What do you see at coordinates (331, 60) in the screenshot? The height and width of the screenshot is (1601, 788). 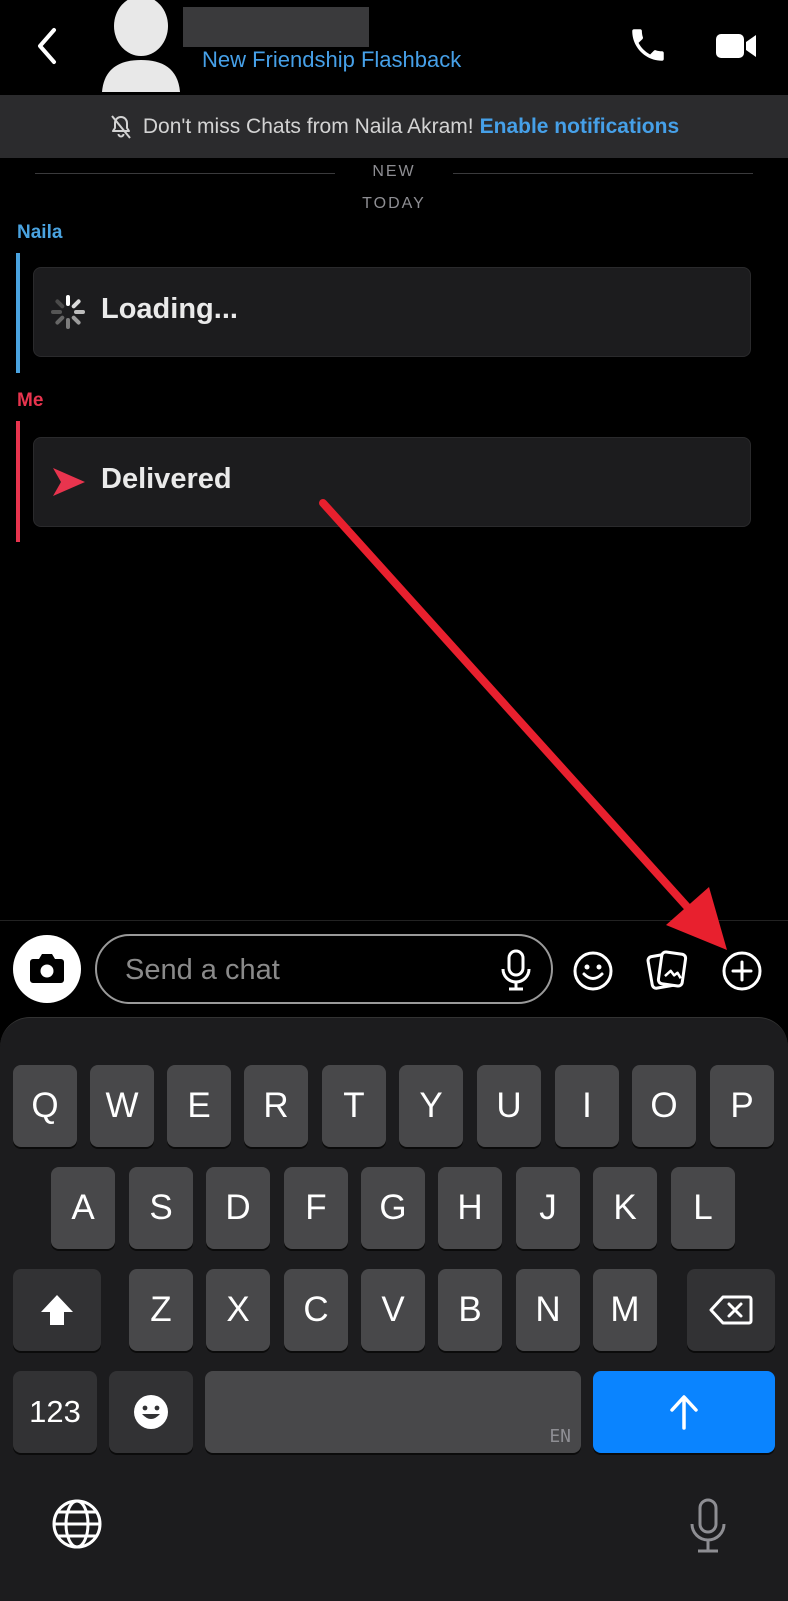 I see `friendship-flashback-link: New Friendship Flashback` at bounding box center [331, 60].